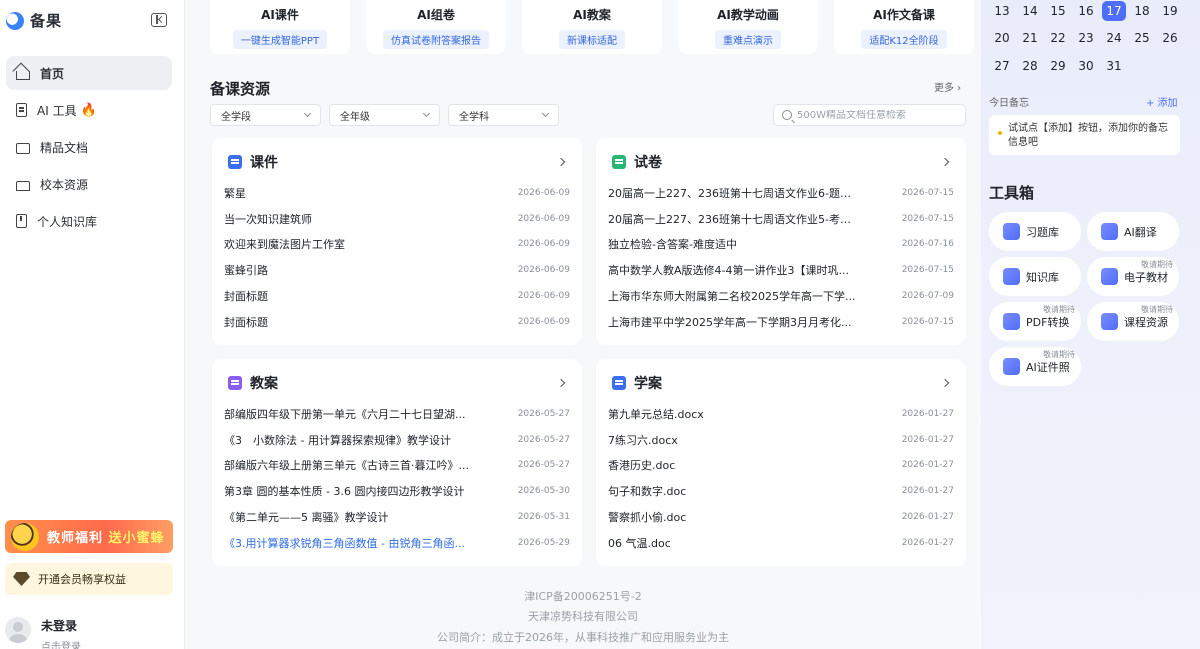 The image size is (1200, 649). What do you see at coordinates (235, 383) in the screenshot?
I see `lesson-plan-icon` at bounding box center [235, 383].